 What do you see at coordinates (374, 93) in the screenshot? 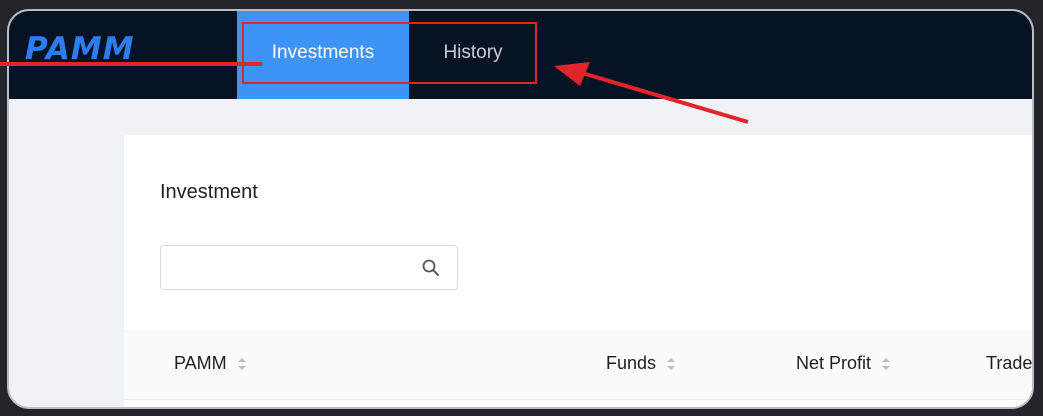
I see `annotation-arrows` at bounding box center [374, 93].